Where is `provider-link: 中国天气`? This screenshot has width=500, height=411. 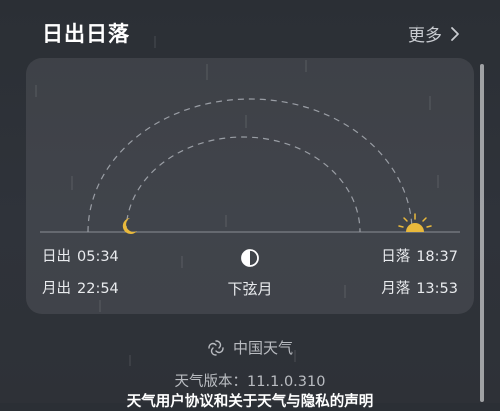 provider-link: 中国天气 is located at coordinates (250, 347).